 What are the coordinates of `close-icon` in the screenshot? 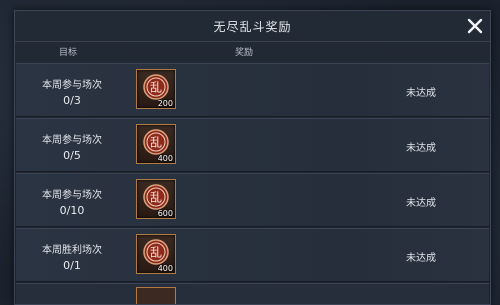 It's located at (475, 26).